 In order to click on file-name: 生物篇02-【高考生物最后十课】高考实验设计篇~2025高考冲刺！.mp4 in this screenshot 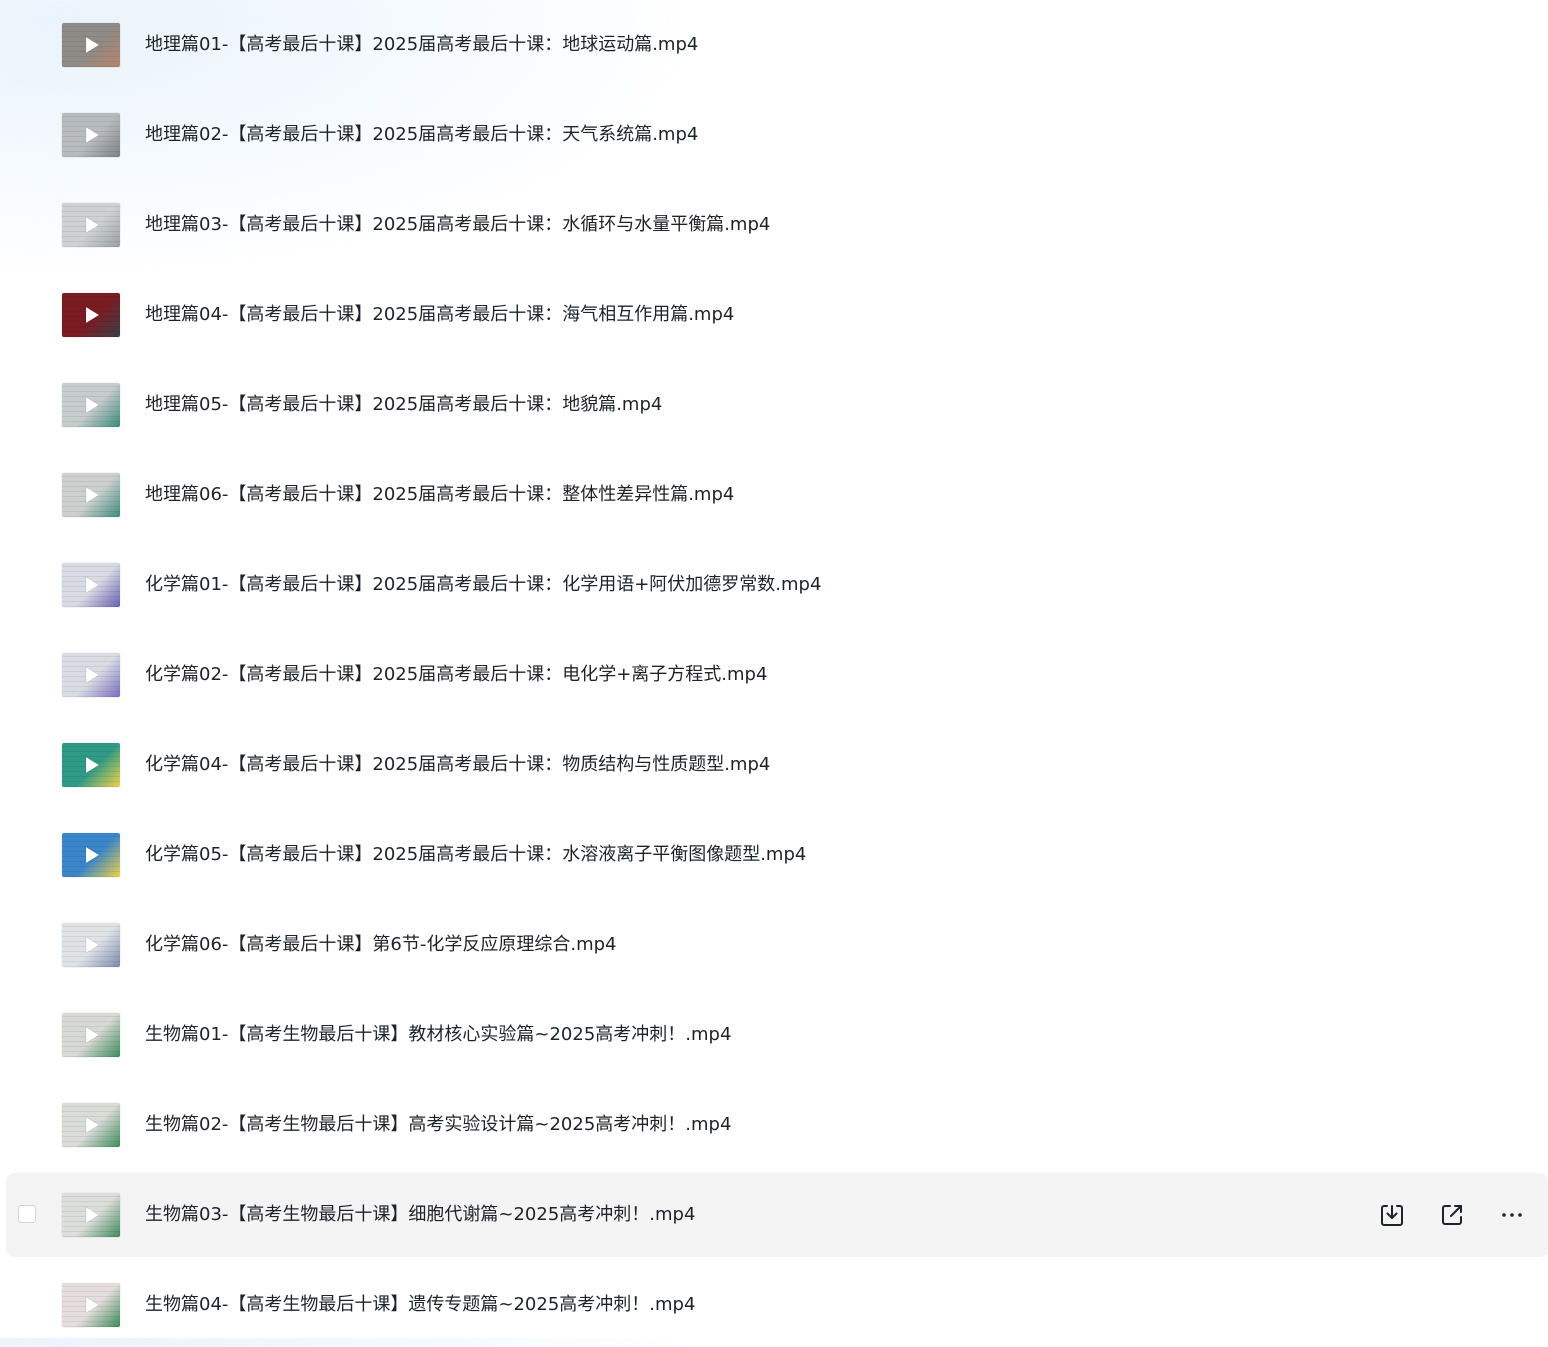, I will do `click(438, 1125)`.